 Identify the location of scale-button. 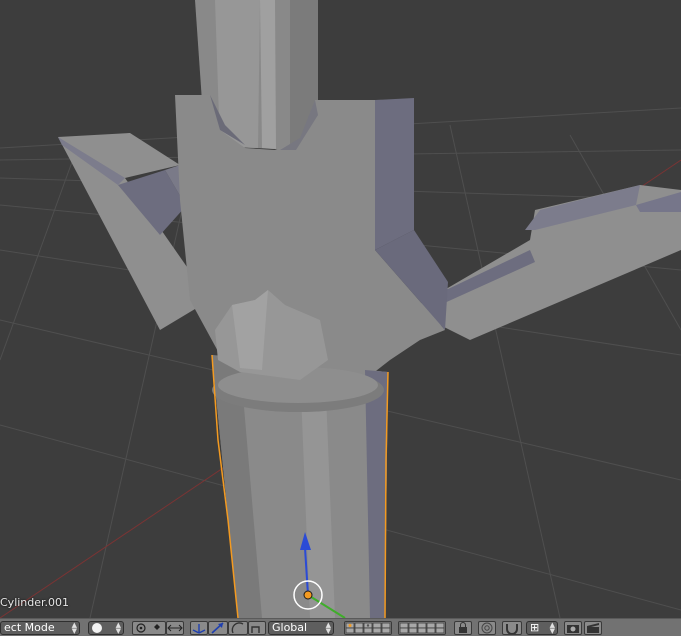
(257, 628).